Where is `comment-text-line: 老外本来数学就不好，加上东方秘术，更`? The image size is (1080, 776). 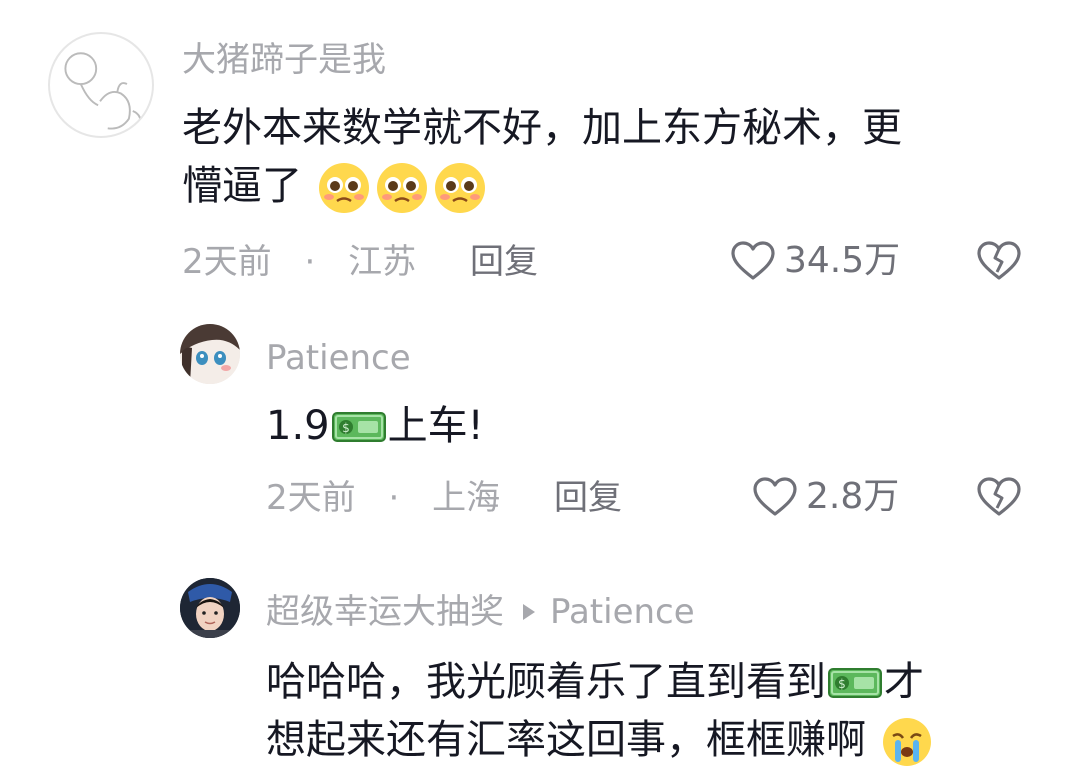 comment-text-line: 老外本来数学就不好，加上东方秘术，更 is located at coordinates (542, 128).